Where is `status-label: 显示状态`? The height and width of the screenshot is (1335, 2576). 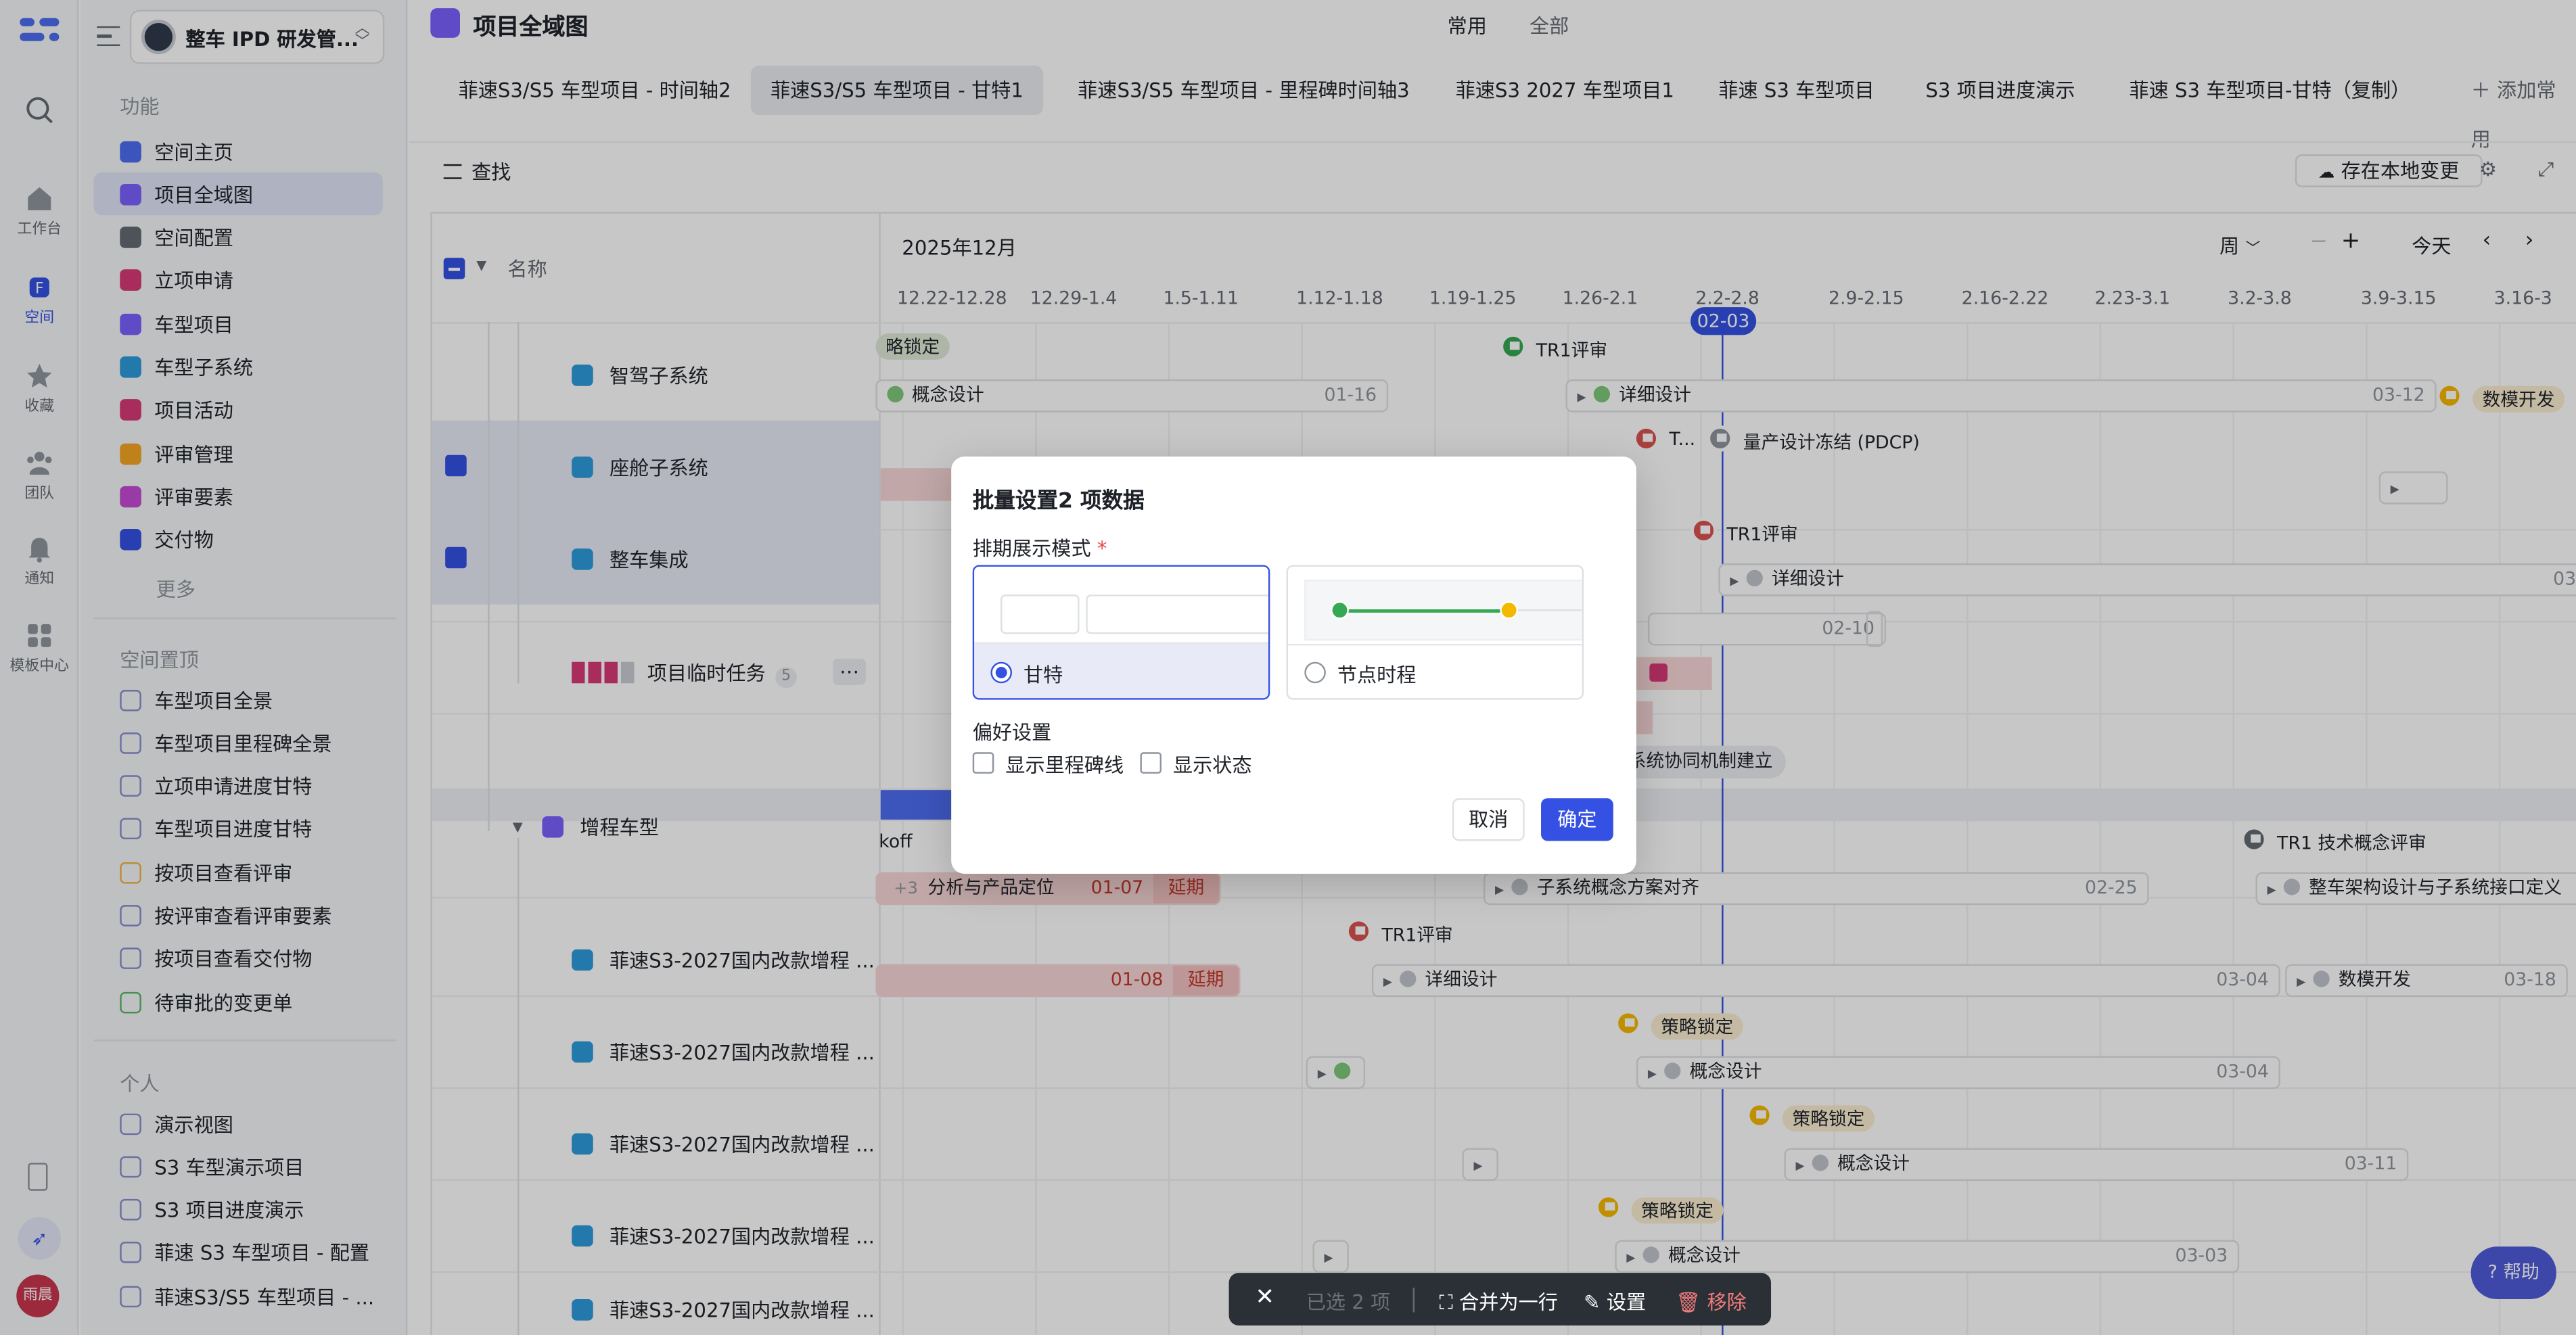
status-label: 显示状态 is located at coordinates (1212, 765).